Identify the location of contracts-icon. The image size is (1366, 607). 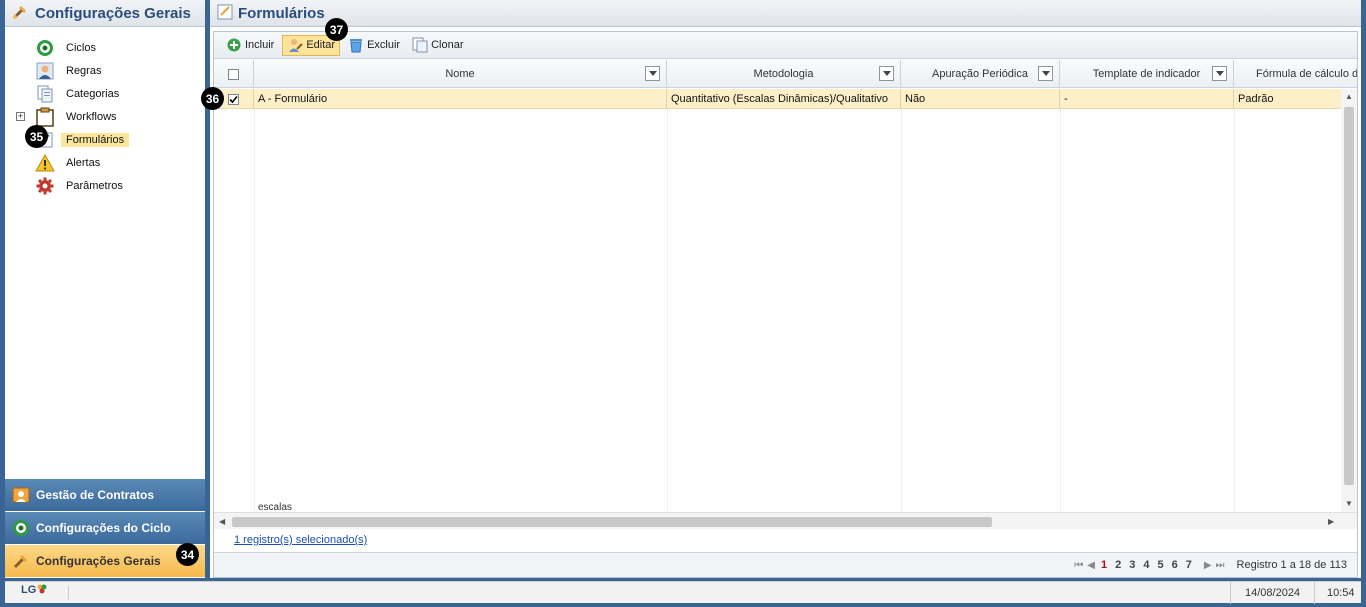
(21, 495).